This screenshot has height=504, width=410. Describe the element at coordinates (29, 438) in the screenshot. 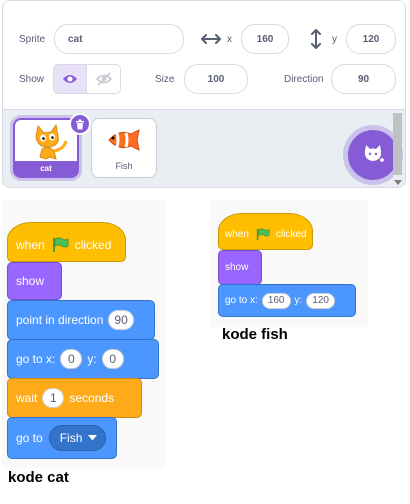

I see `block-text: go to` at that location.